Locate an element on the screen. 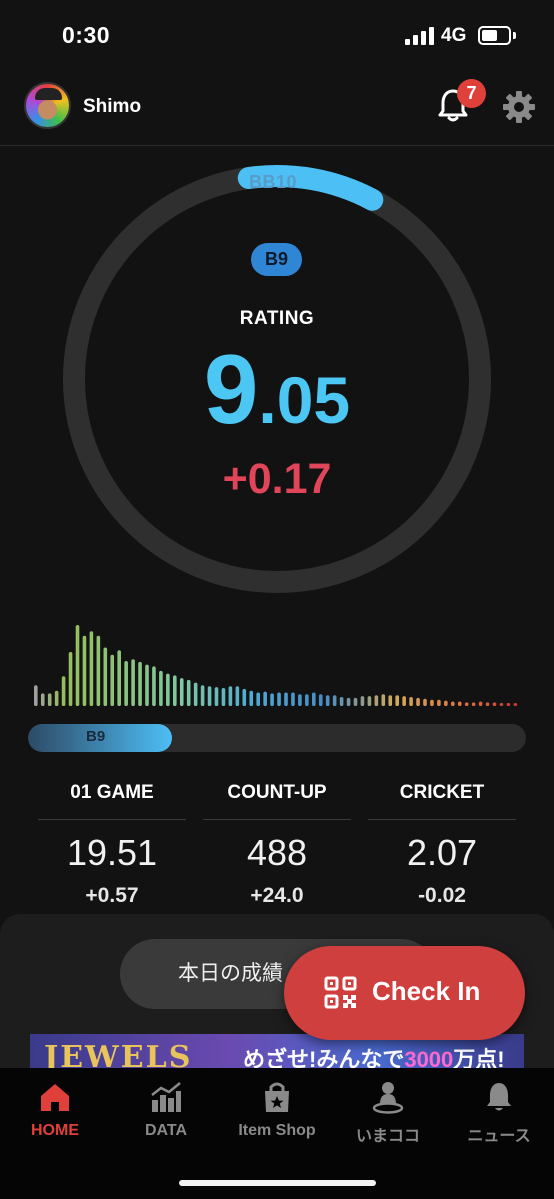 The image size is (554, 1199). rating-label: RATING is located at coordinates (277, 318).